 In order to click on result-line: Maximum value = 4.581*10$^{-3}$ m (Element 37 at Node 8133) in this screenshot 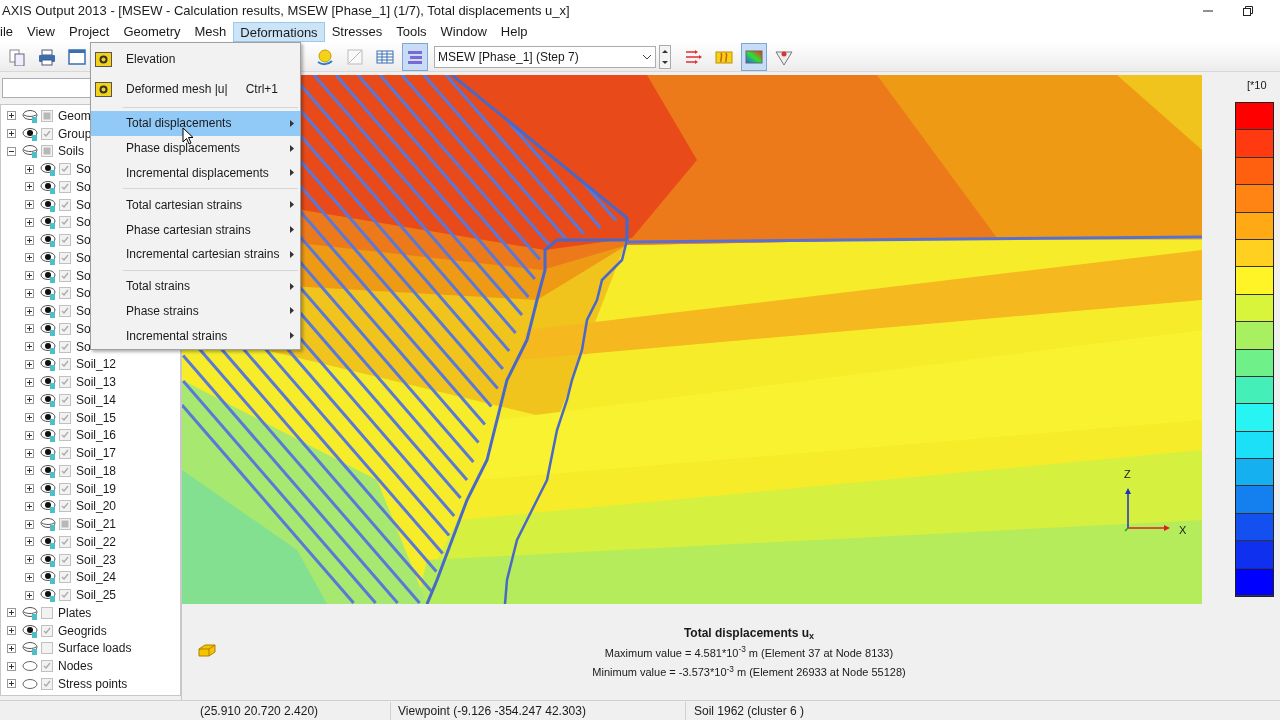, I will do `click(749, 652)`.